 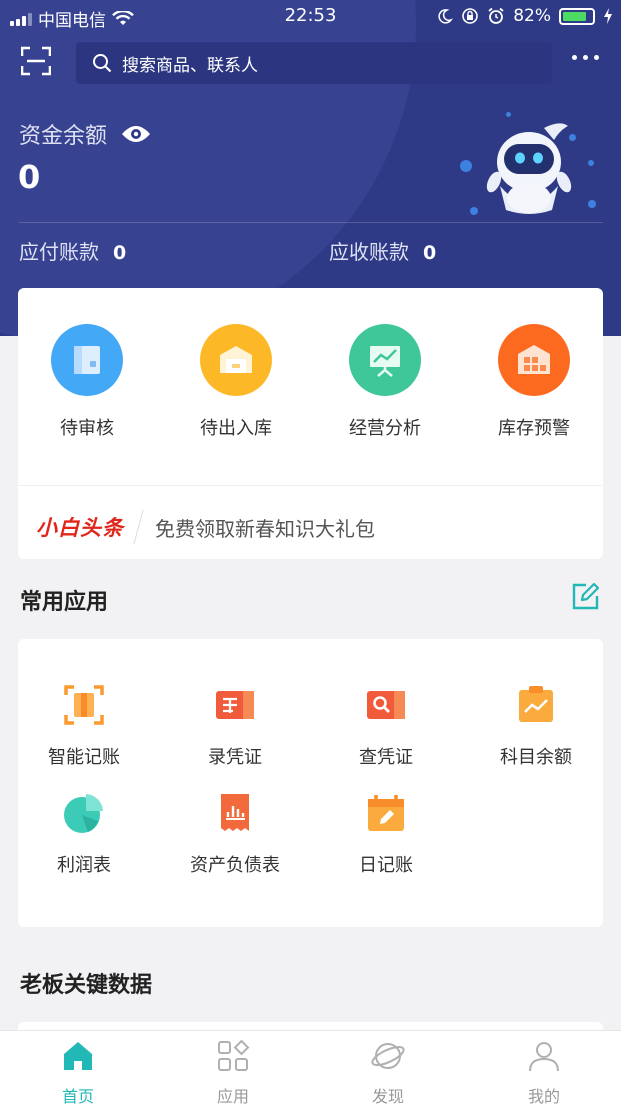 What do you see at coordinates (386, 726) in the screenshot?
I see `app-search-voucher: 查凭证` at bounding box center [386, 726].